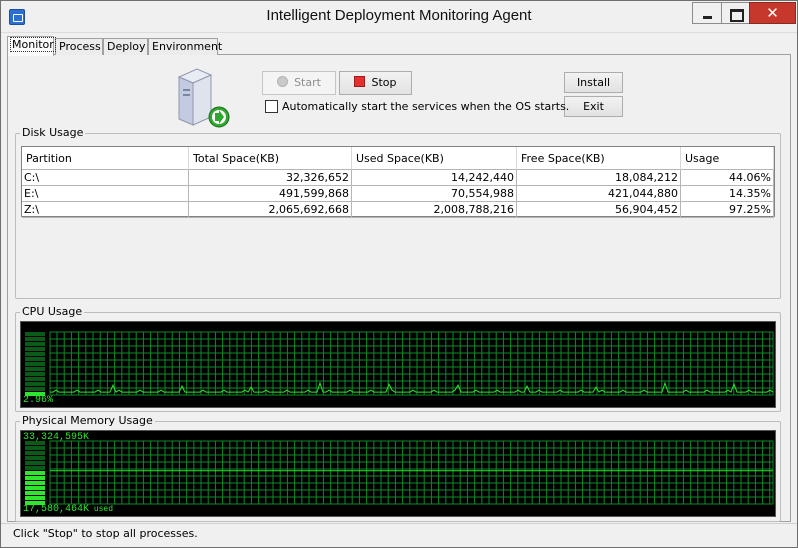  What do you see at coordinates (105, 533) in the screenshot?
I see `status-text: Click "Stop" to stop all processes.` at bounding box center [105, 533].